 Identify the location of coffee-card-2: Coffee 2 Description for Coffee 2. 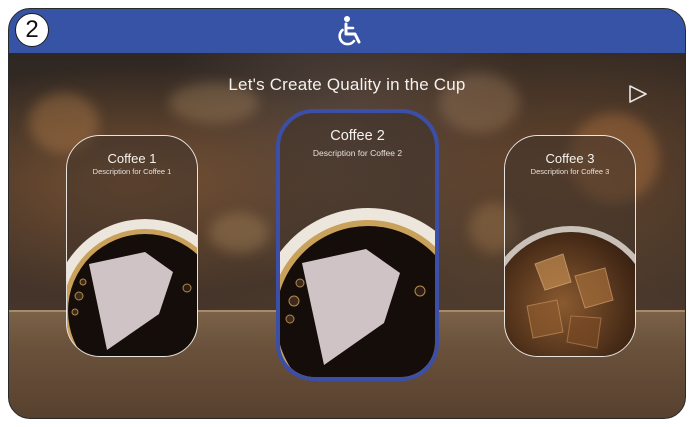
(357, 245).